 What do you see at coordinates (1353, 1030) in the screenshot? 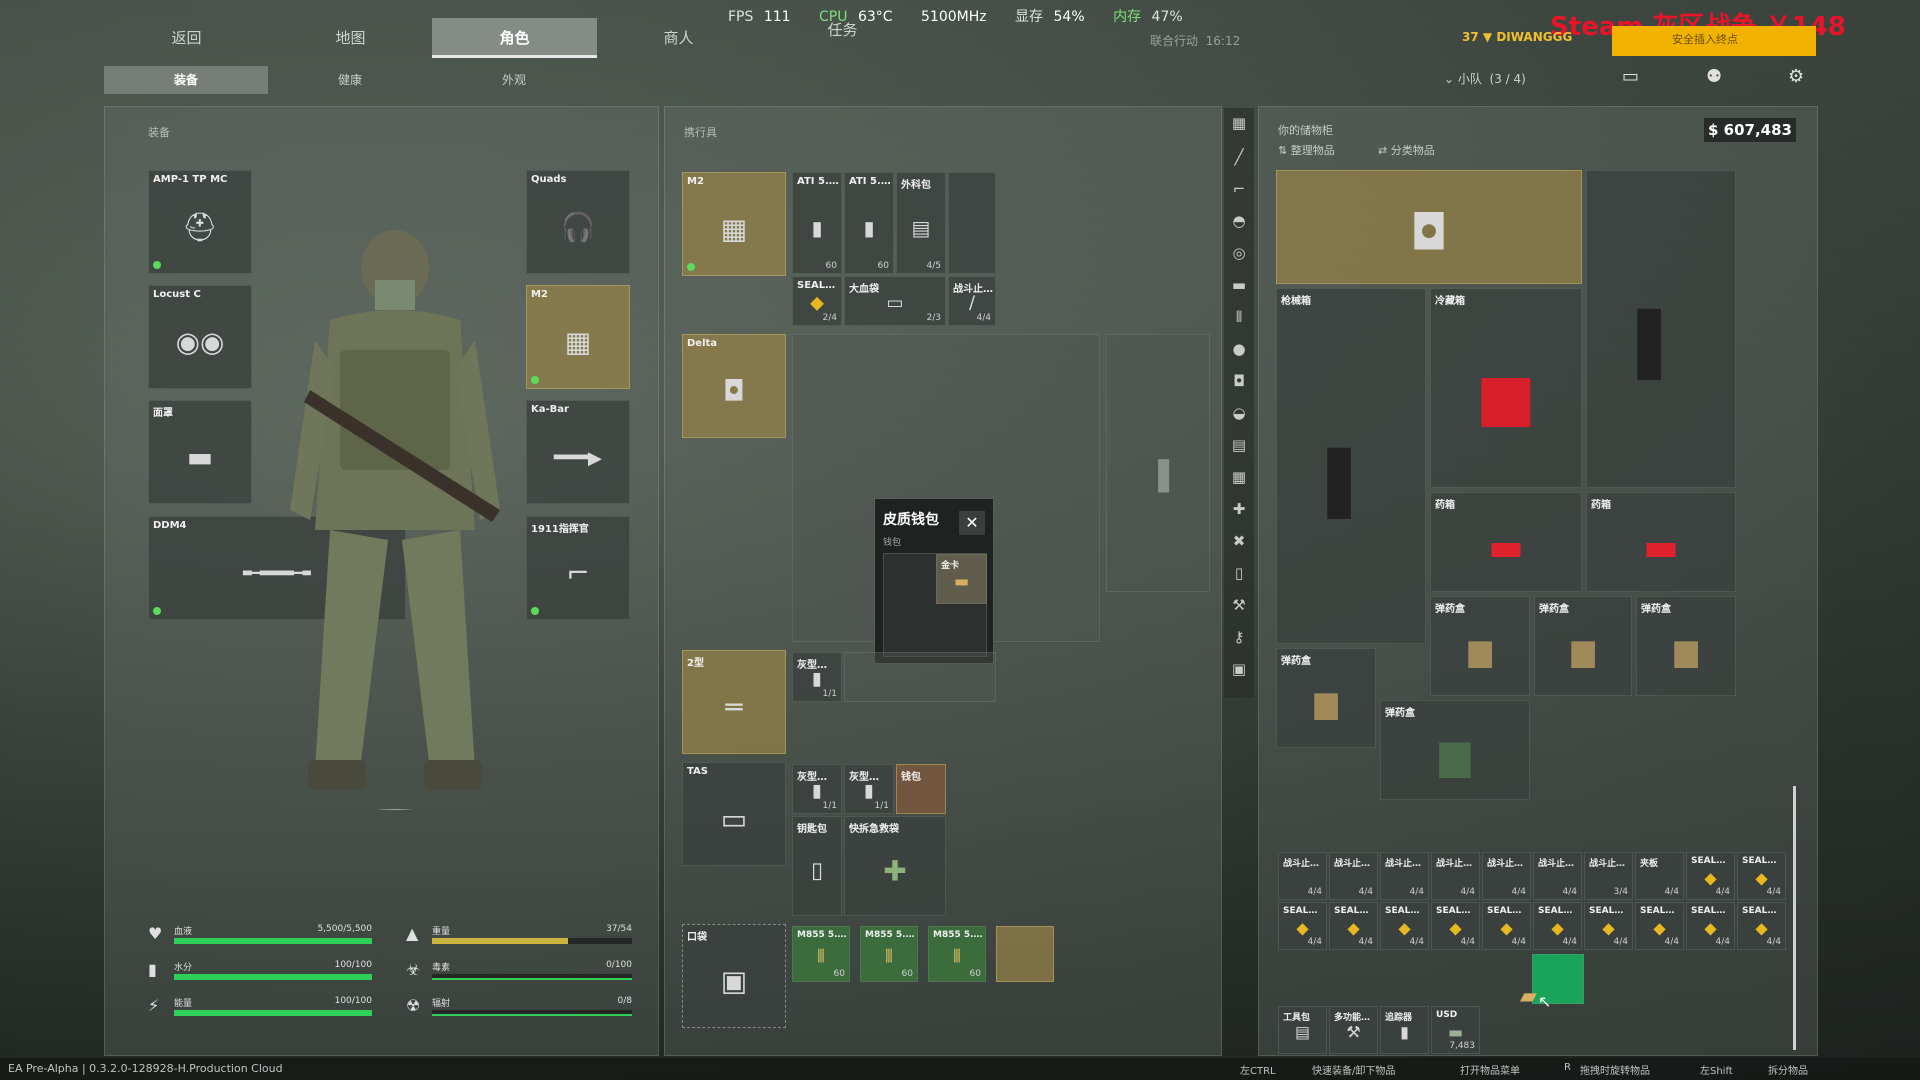
I see `stash-item: 多功能… ⚒` at bounding box center [1353, 1030].